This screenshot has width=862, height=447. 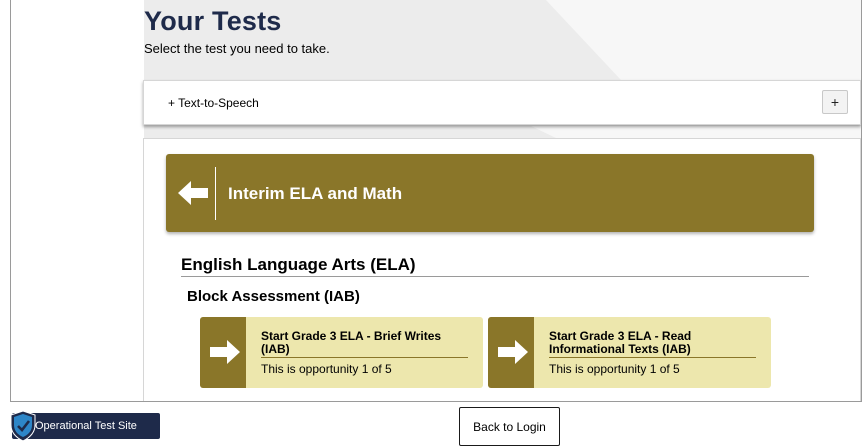 What do you see at coordinates (273, 296) in the screenshot?
I see `category-heading: Block Assessment (IAB)` at bounding box center [273, 296].